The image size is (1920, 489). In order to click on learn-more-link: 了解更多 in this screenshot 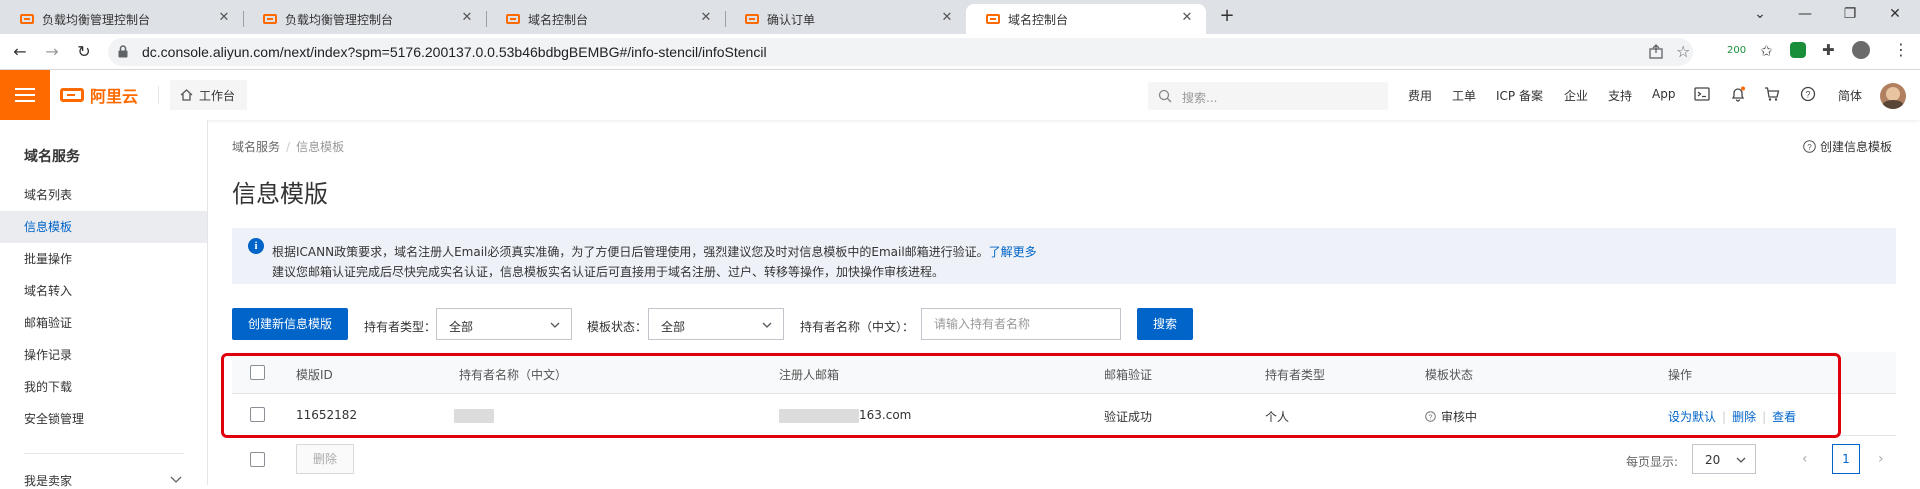, I will do `click(1013, 252)`.